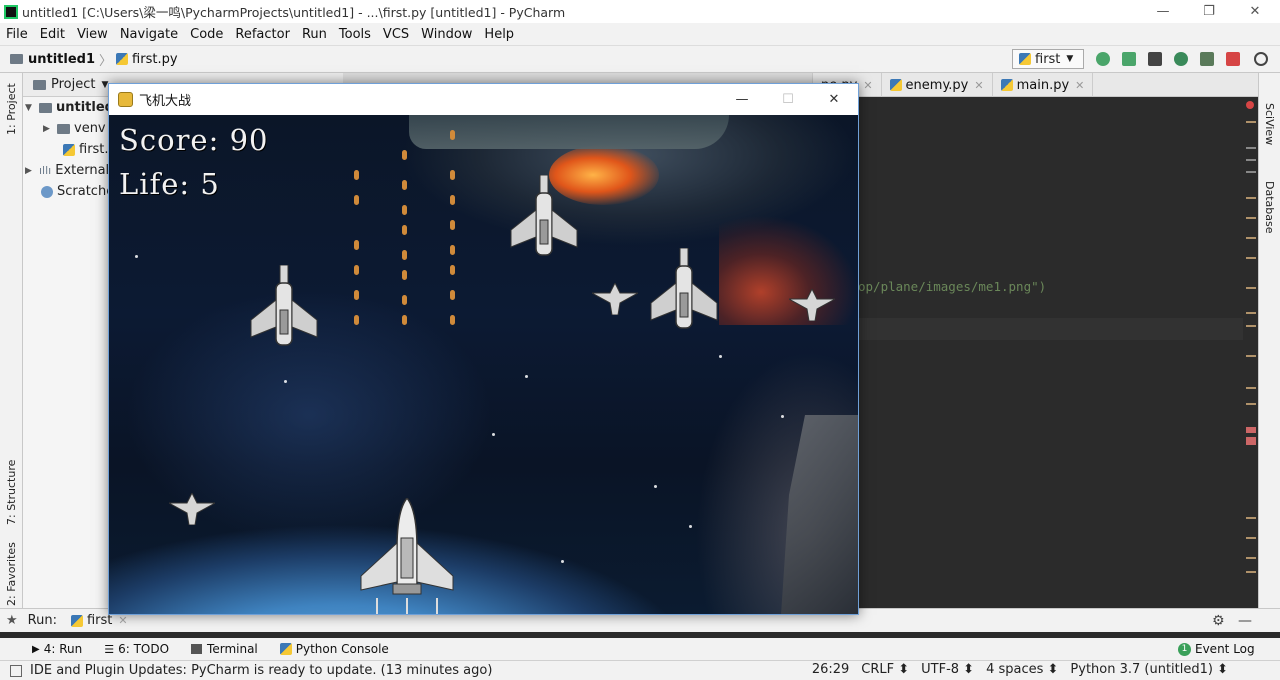  Describe the element at coordinates (1155, 59) in the screenshot. I see `coverage-icon` at that location.